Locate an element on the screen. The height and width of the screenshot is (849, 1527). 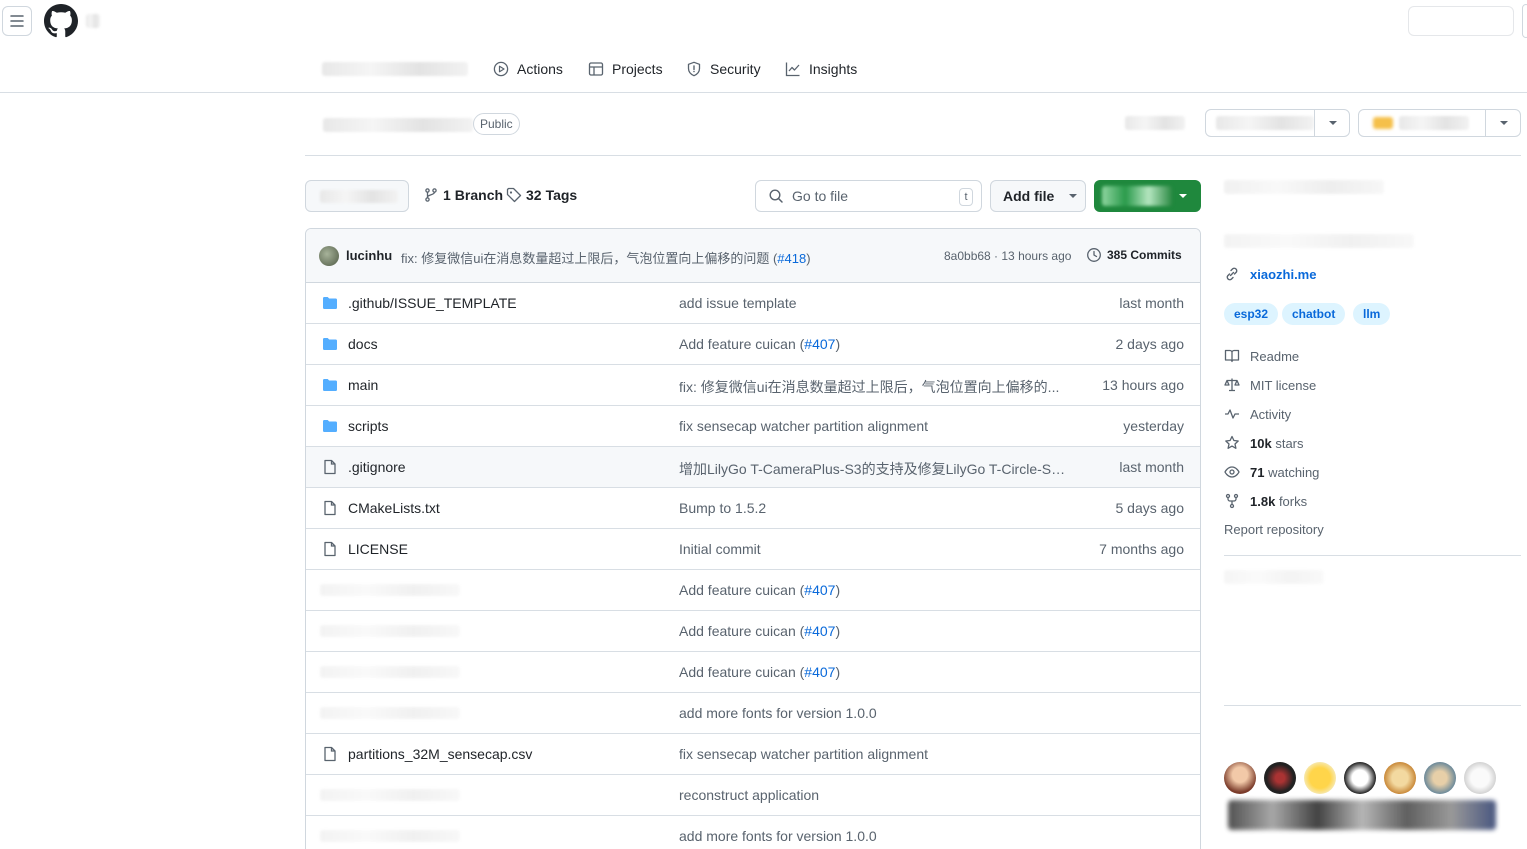
tab-actions: Actions is located at coordinates (528, 69).